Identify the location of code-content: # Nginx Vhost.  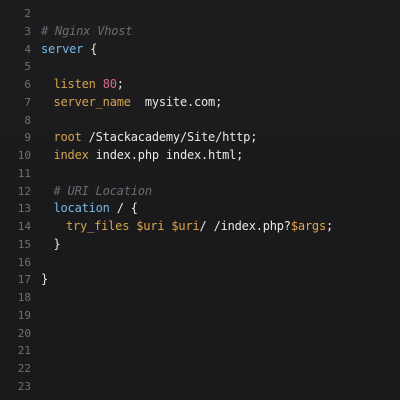
(87, 32).